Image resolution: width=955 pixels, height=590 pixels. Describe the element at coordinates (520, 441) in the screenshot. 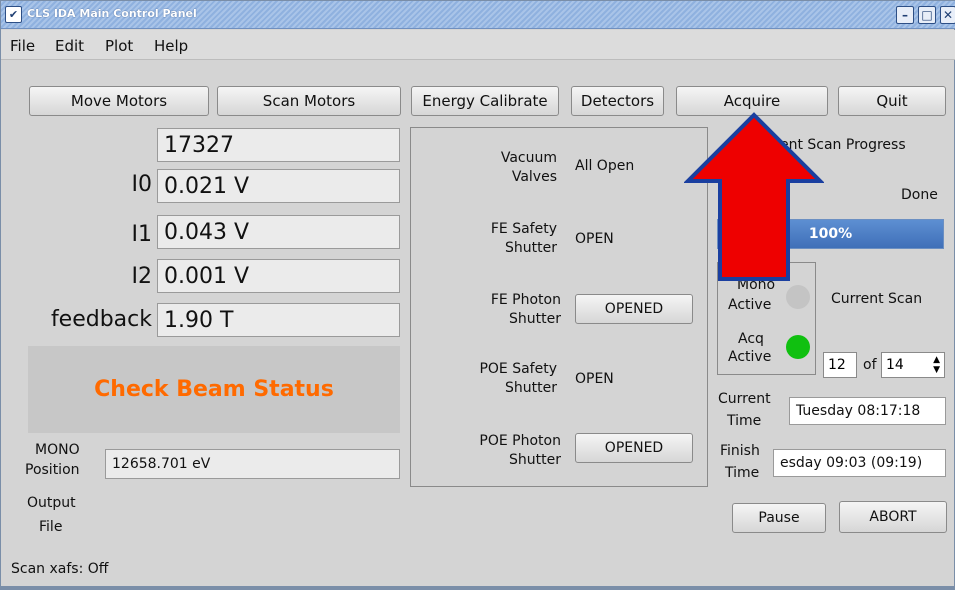

I see `poe-photon-label: POE Photon` at that location.